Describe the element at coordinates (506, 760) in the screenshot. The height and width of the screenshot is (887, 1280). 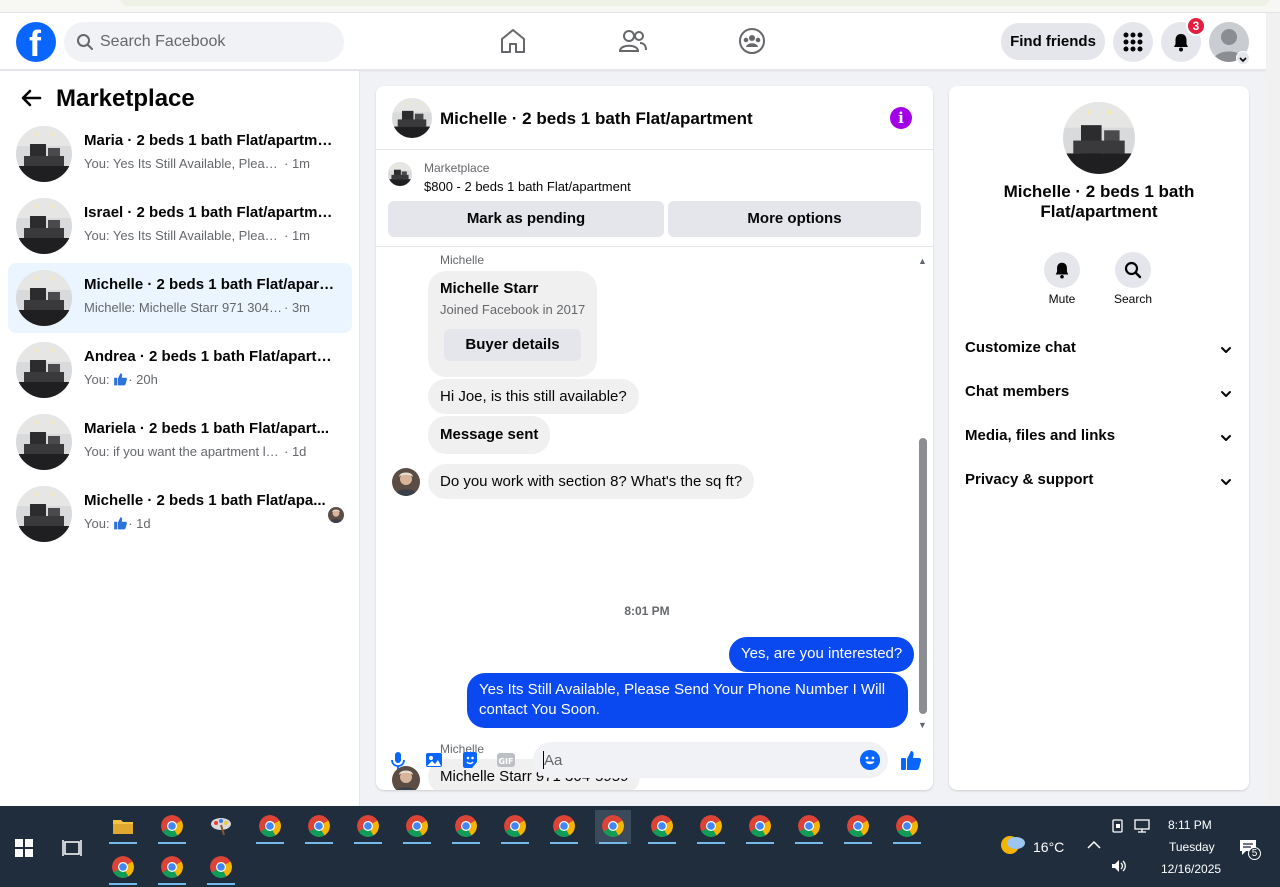
I see `gif-icon: GIF` at that location.